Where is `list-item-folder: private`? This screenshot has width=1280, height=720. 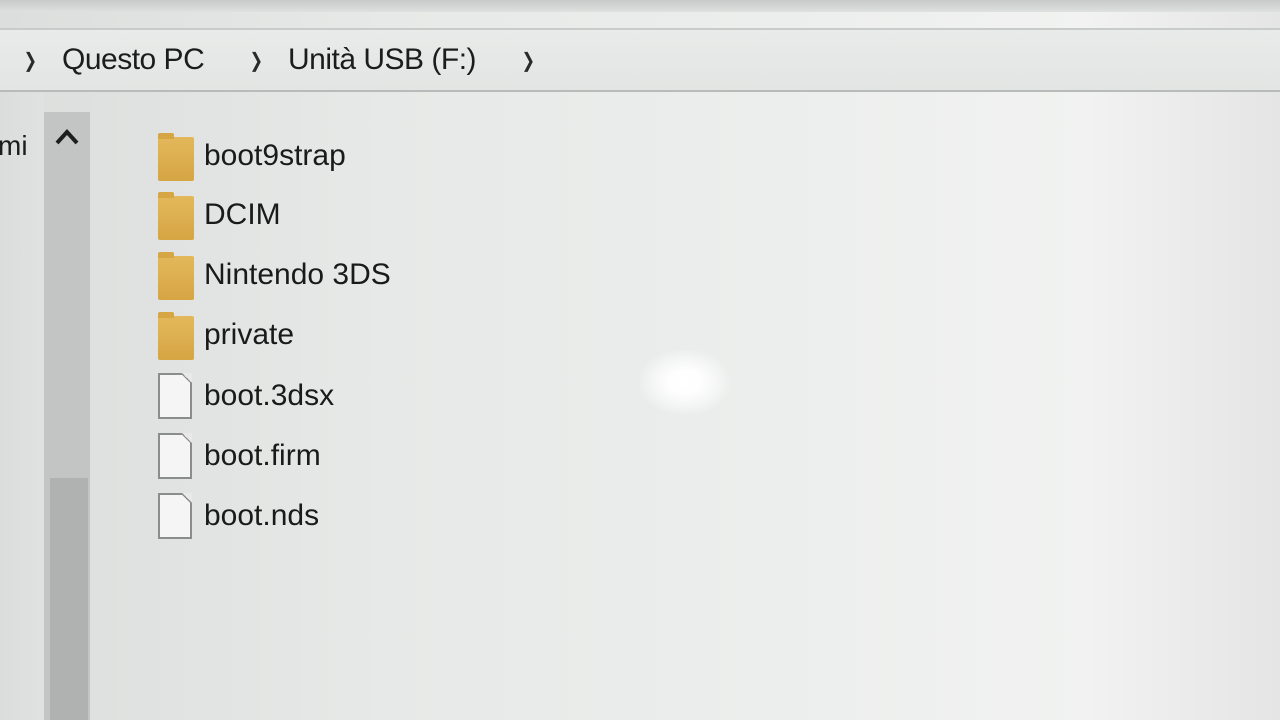
list-item-folder: private is located at coordinates (366, 335).